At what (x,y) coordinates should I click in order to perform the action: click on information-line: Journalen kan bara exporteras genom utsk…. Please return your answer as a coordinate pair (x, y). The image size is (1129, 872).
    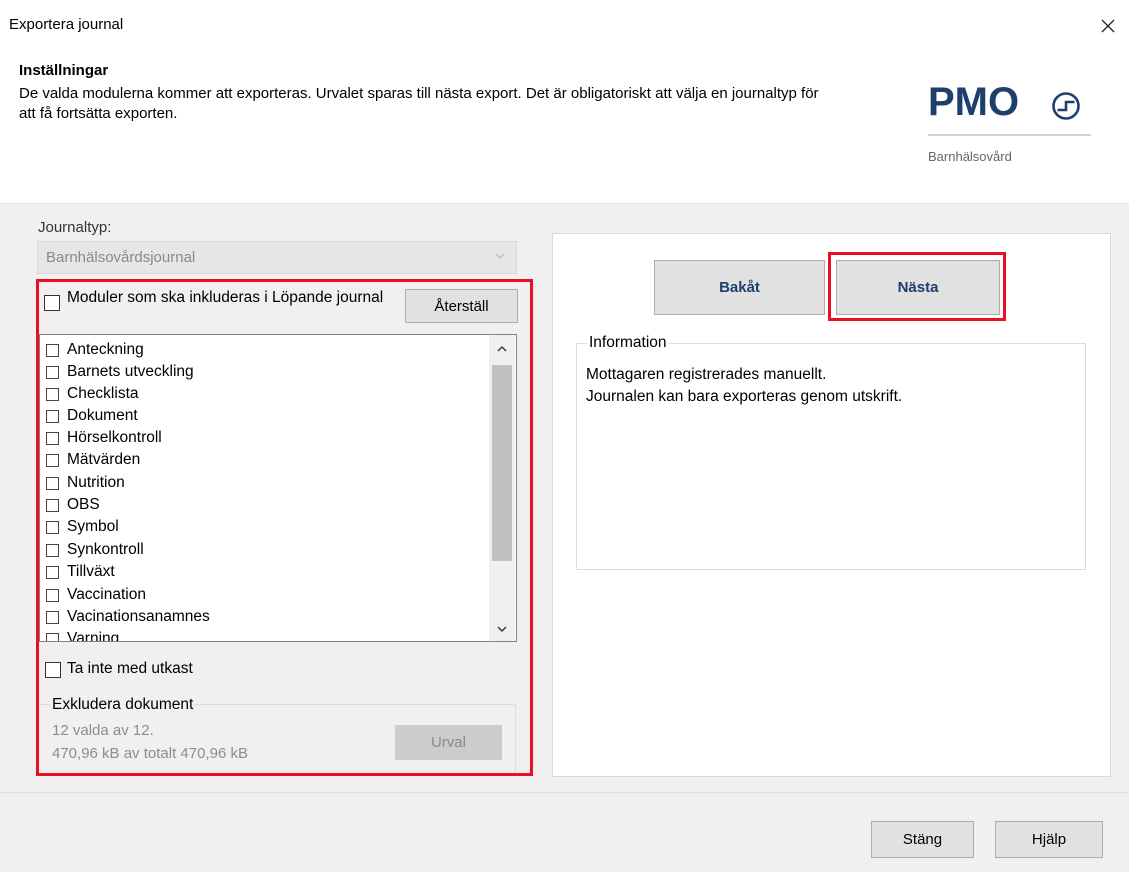
    Looking at the image, I should click on (744, 396).